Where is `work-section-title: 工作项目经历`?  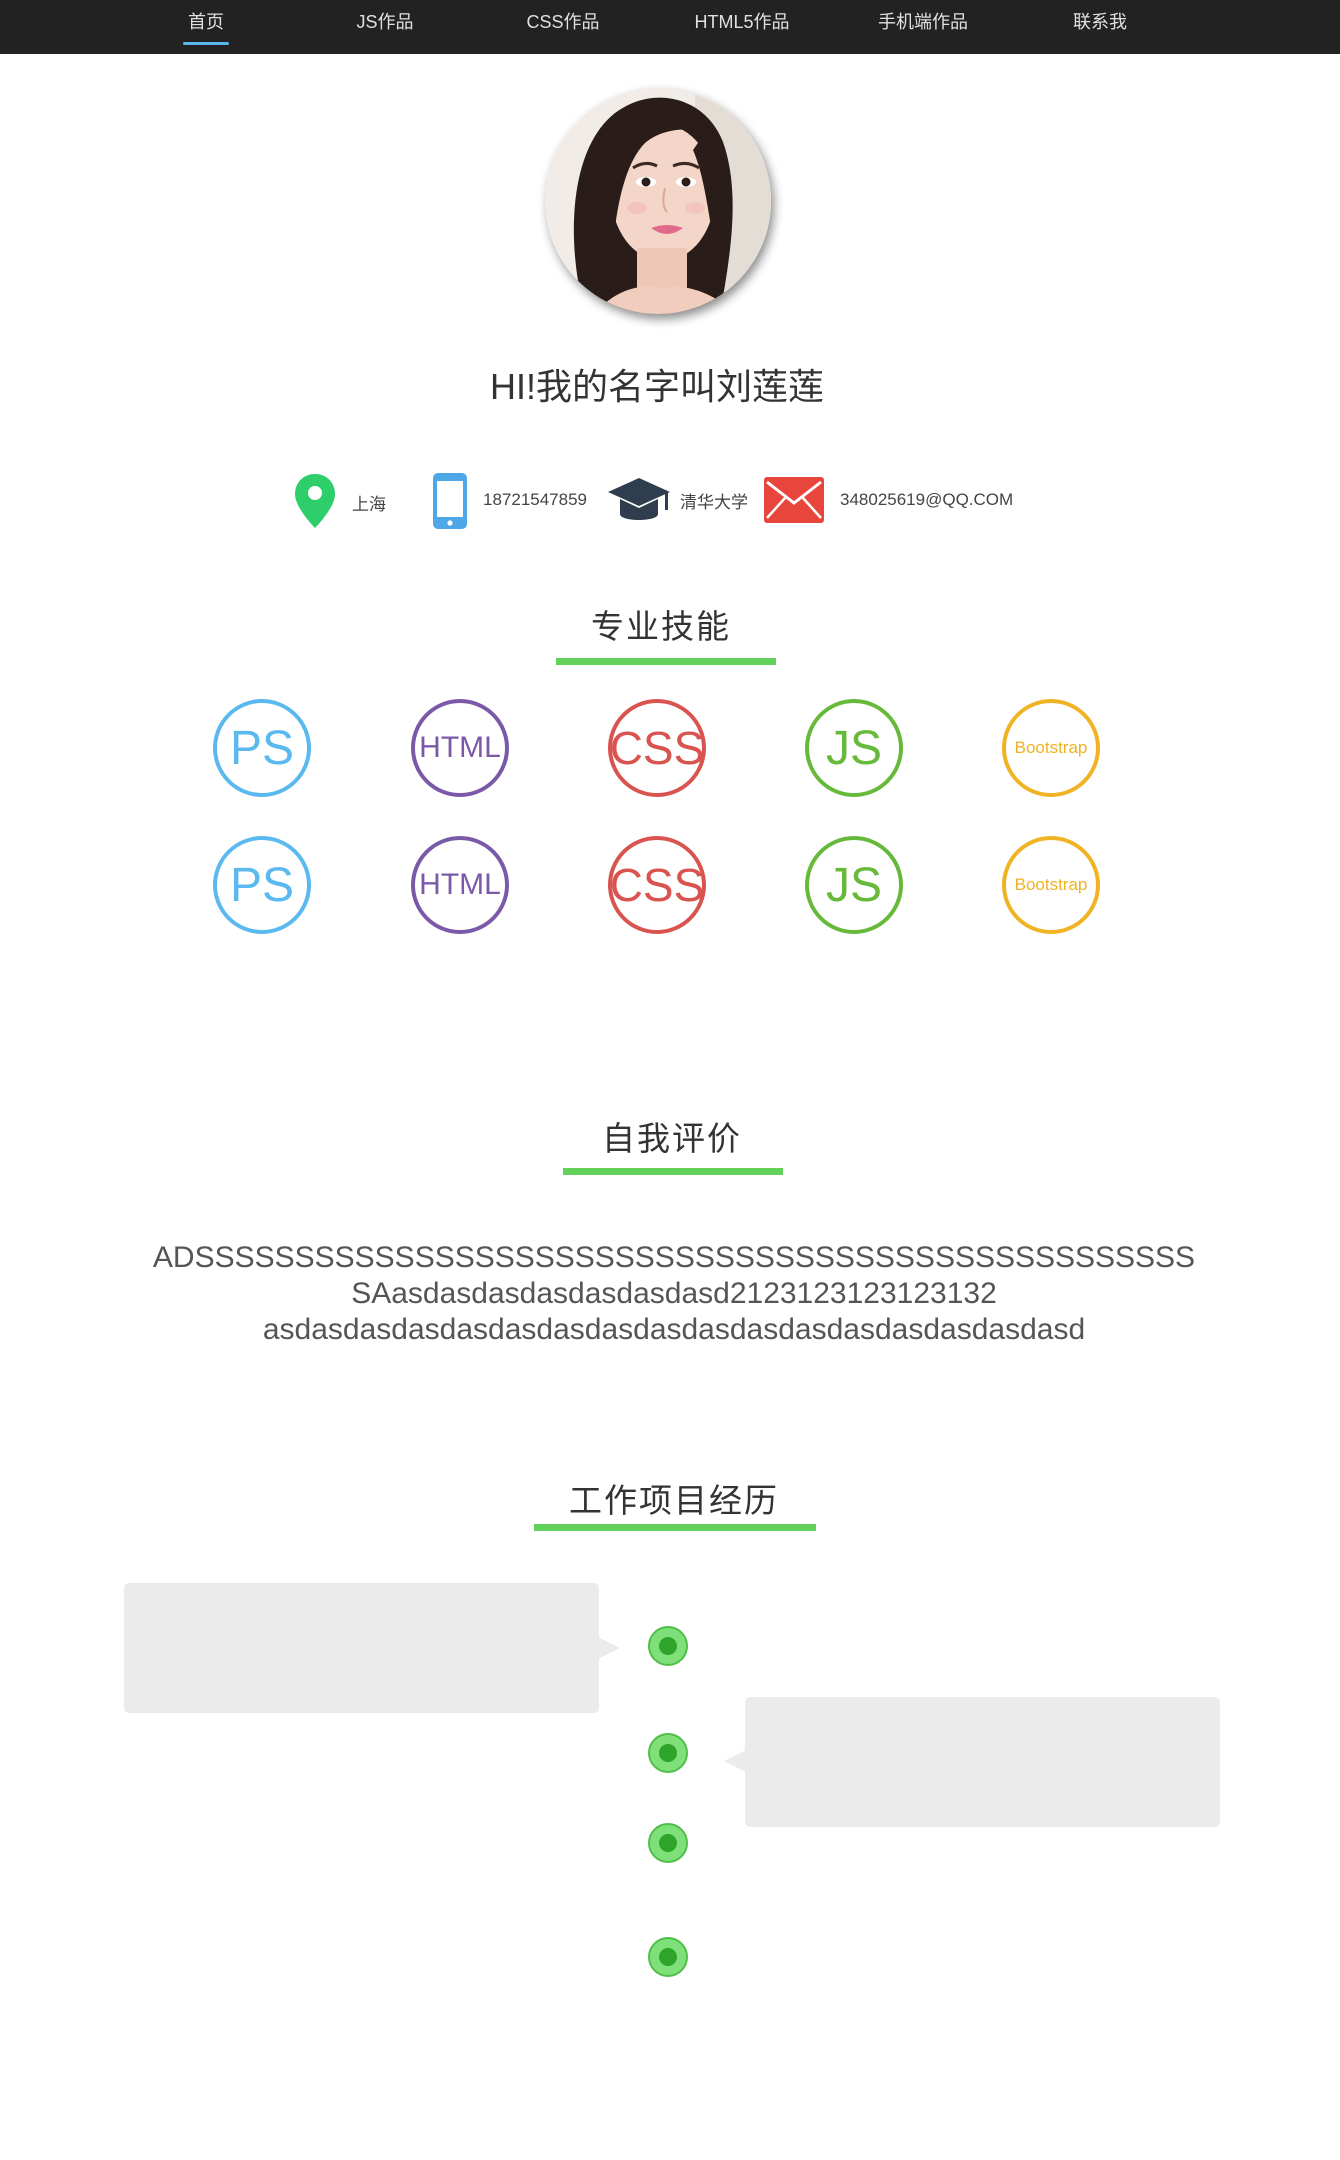 work-section-title: 工作项目经历 is located at coordinates (674, 1500).